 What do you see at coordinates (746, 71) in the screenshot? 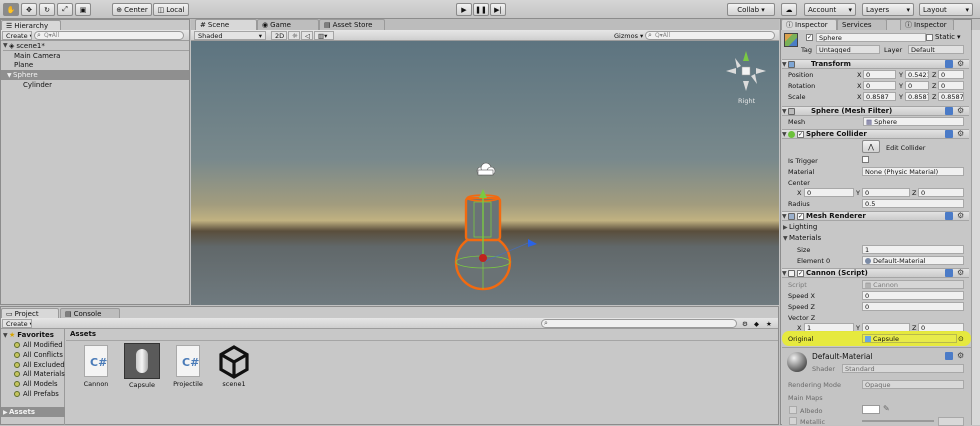
I see `orientation-gizmo` at bounding box center [746, 71].